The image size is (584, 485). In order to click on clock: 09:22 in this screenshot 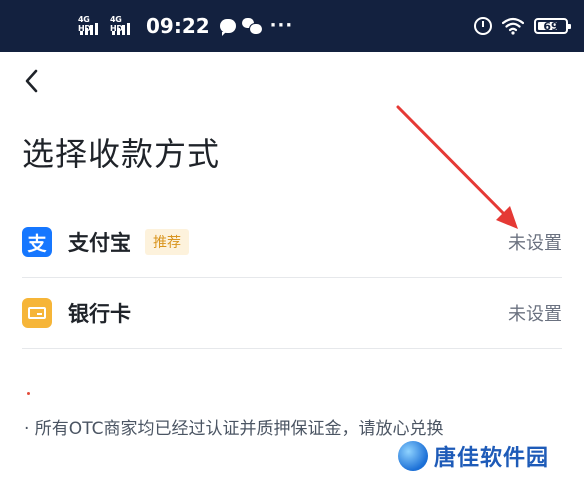, I will do `click(178, 26)`.